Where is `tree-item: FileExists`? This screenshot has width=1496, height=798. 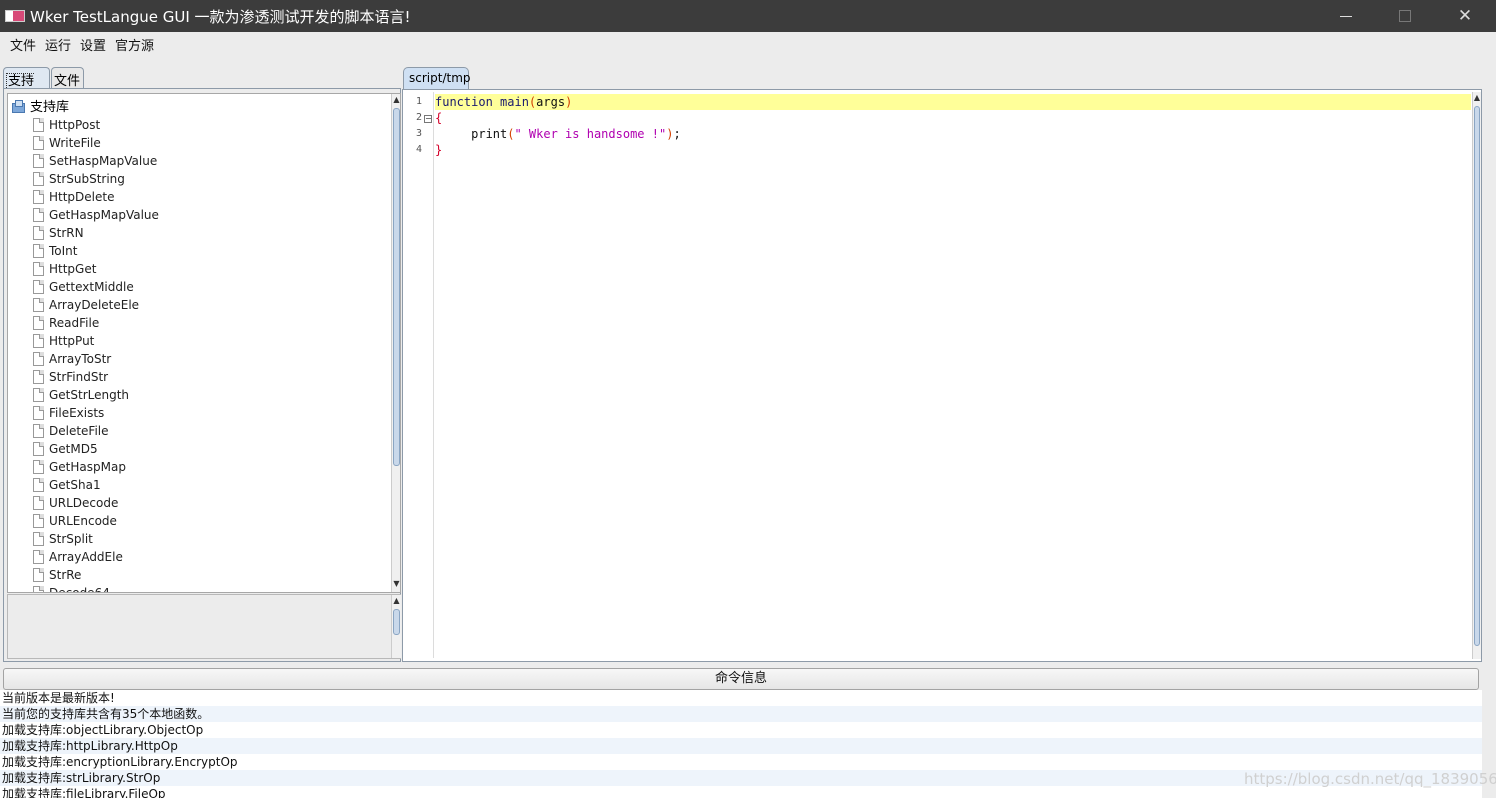 tree-item: FileExists is located at coordinates (68, 413).